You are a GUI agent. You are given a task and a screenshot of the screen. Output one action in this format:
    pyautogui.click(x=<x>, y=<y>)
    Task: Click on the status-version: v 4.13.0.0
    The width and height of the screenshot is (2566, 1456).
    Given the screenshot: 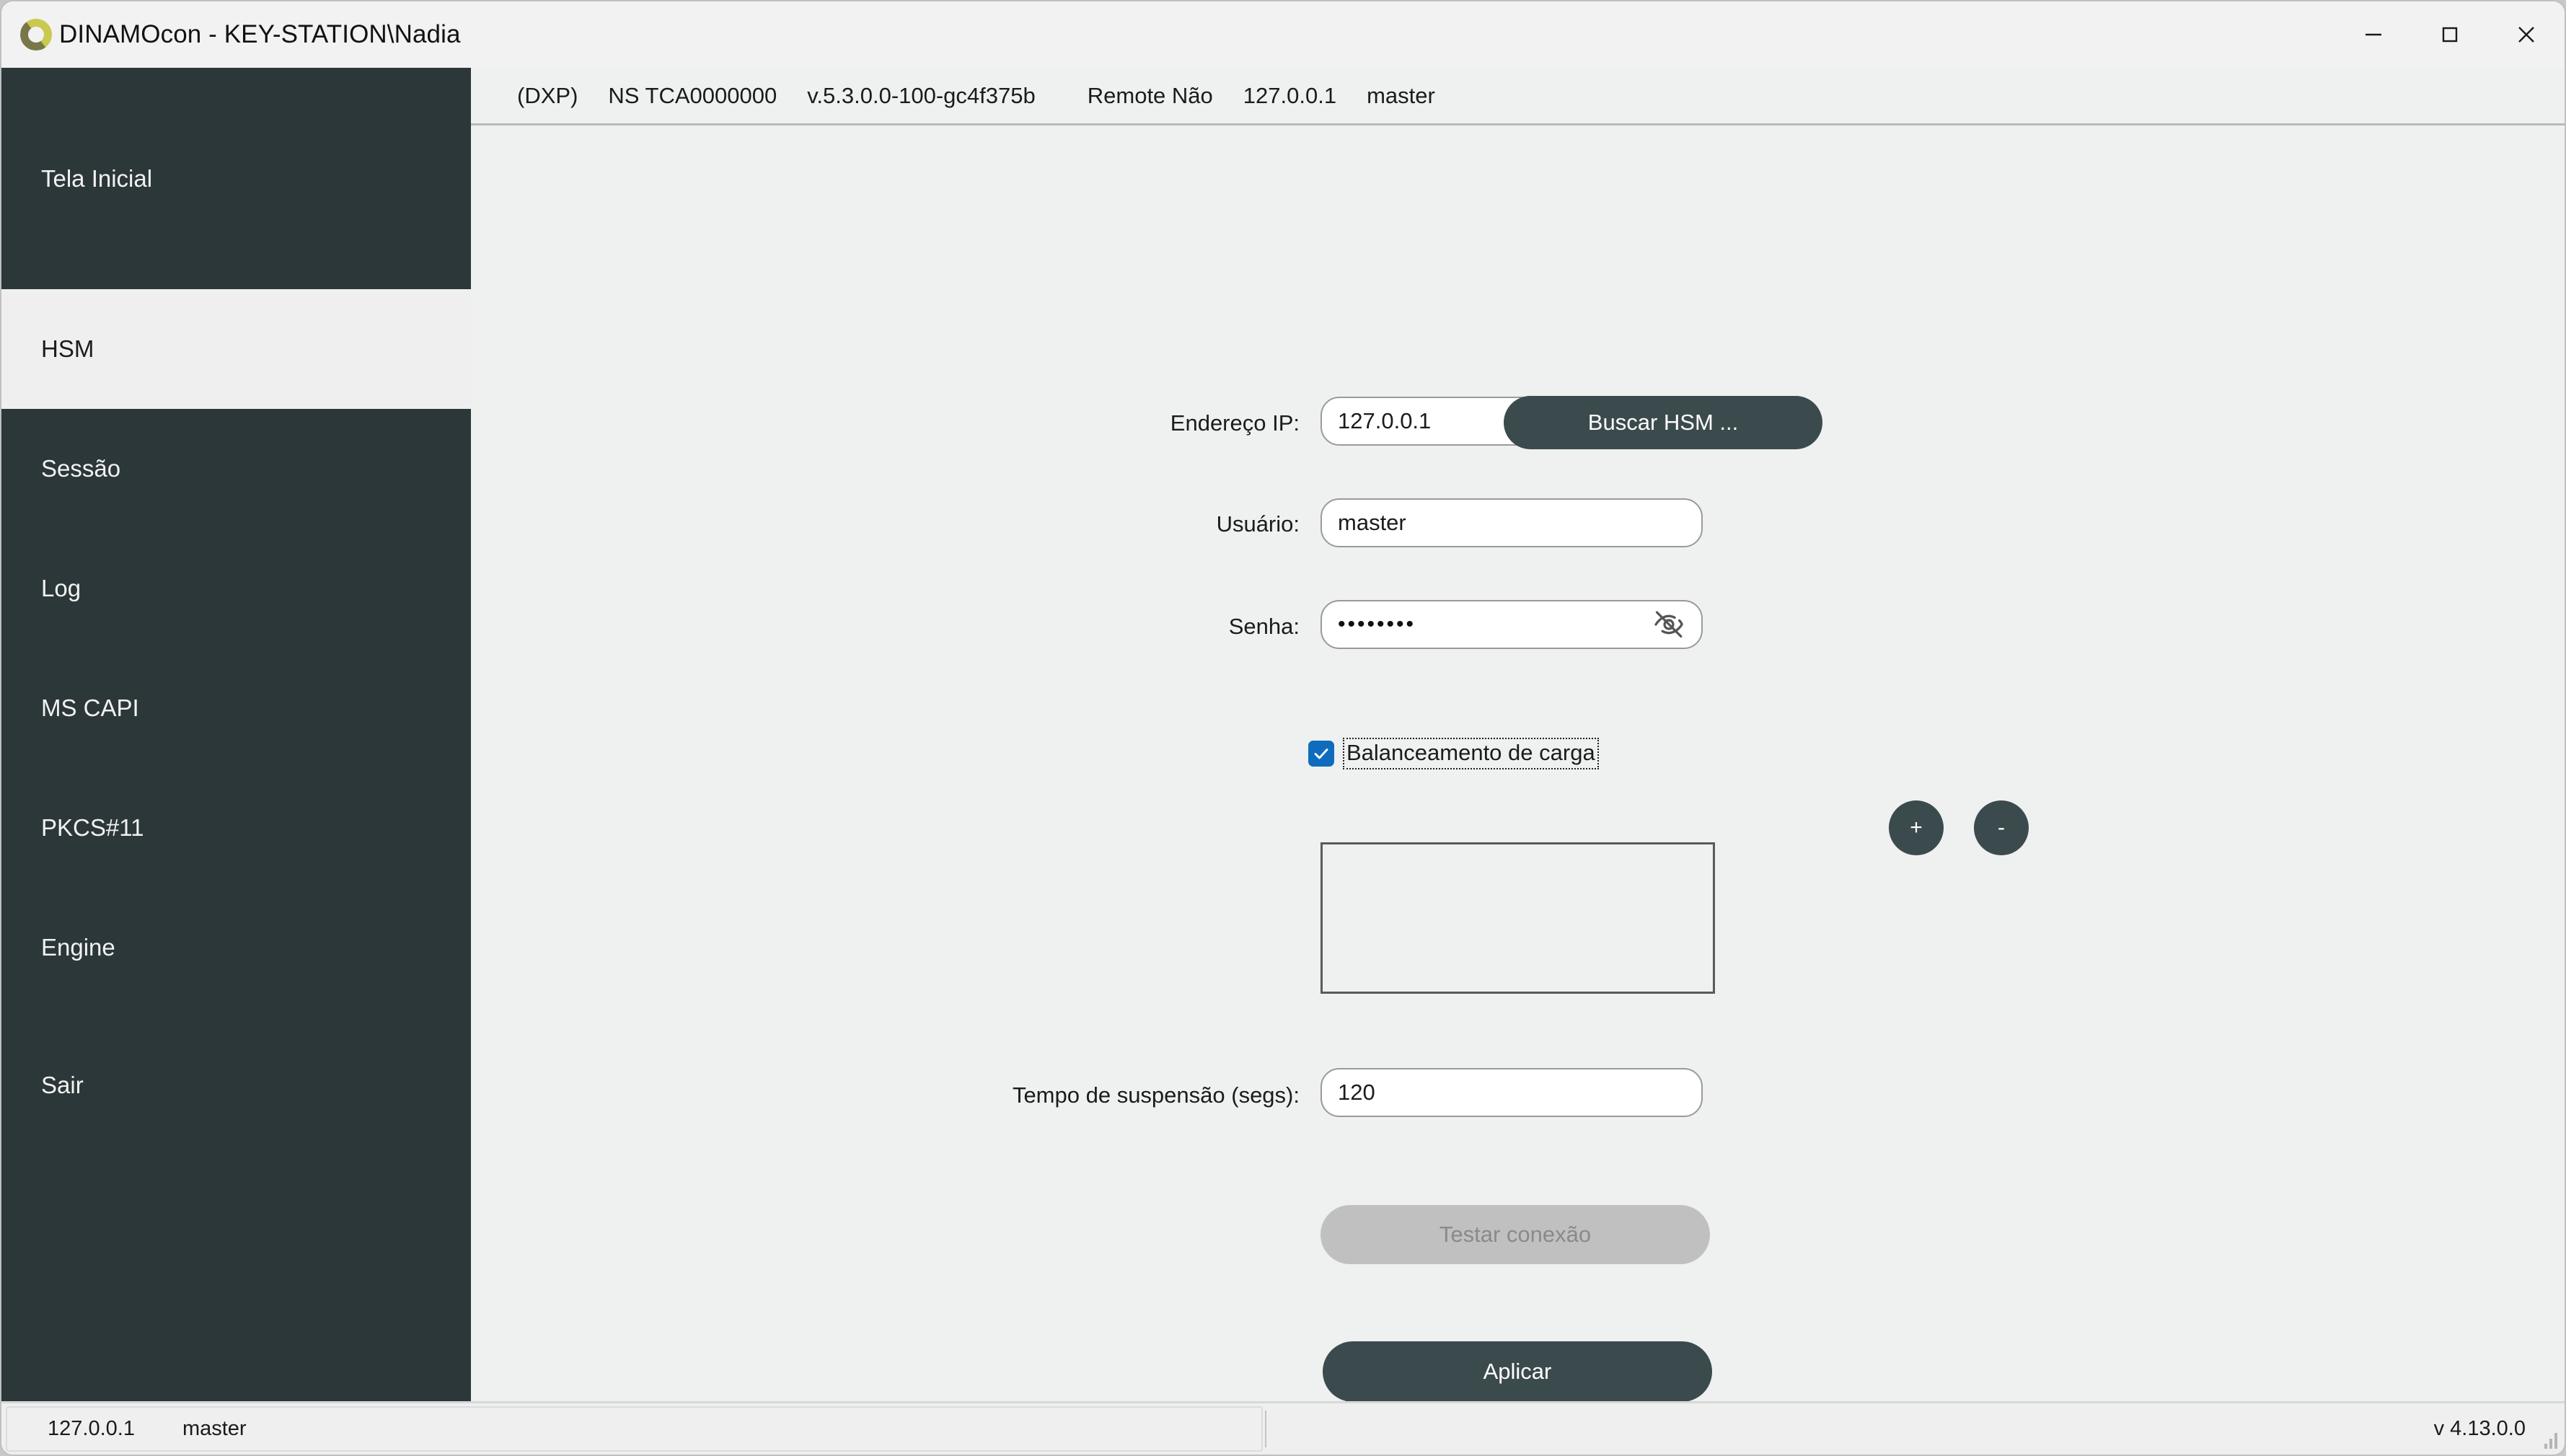 What is the action you would take?
    pyautogui.click(x=2480, y=1428)
    